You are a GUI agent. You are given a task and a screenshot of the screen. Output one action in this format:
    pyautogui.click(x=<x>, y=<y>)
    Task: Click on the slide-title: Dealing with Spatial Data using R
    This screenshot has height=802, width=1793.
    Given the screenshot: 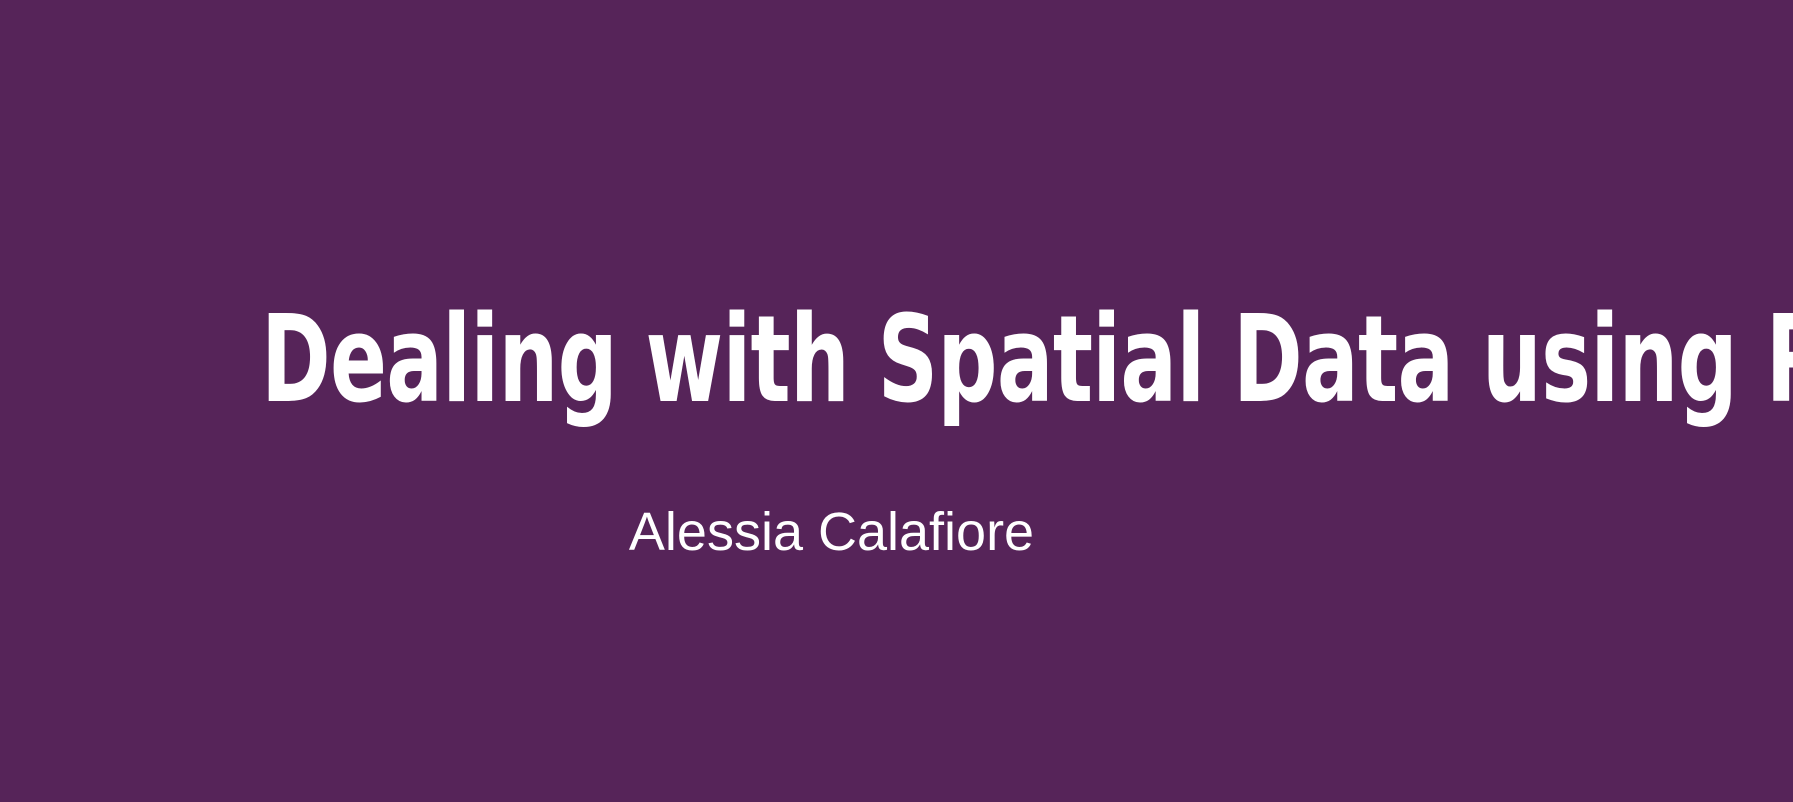 What is the action you would take?
    pyautogui.click(x=1027, y=360)
    